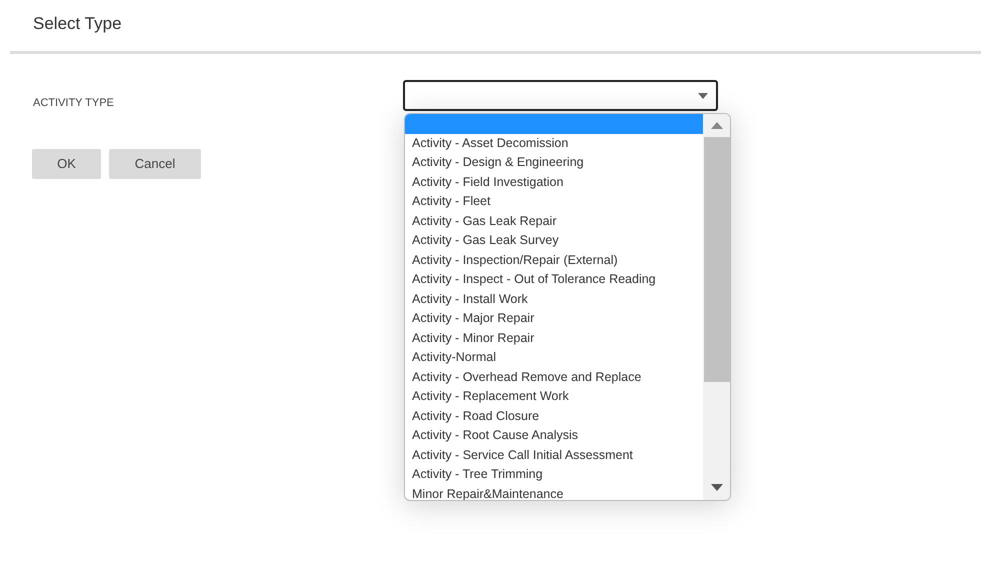 This screenshot has height=578, width=981. Describe the element at coordinates (554, 280) in the screenshot. I see `dropdown-option: Activity - Inspect - Out of Tolerance Reading` at that location.